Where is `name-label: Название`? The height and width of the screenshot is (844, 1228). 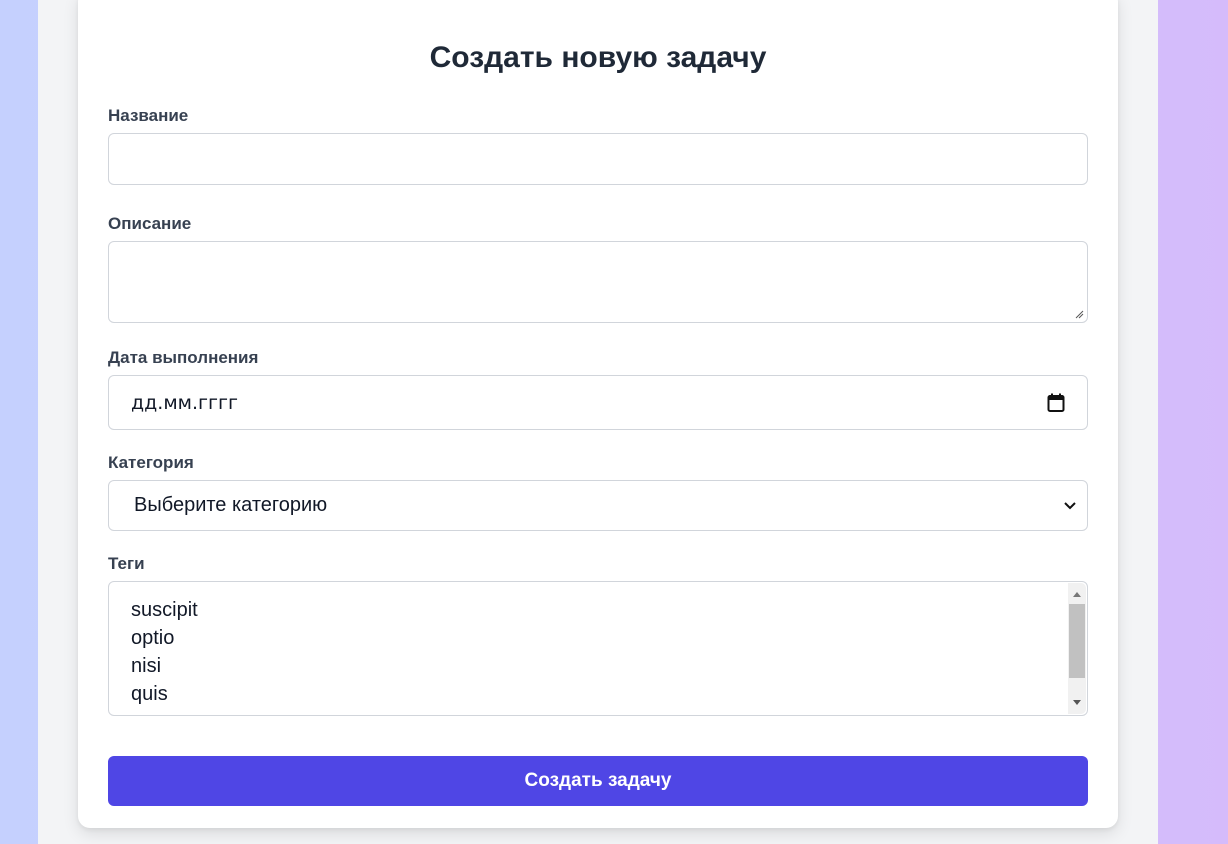 name-label: Название is located at coordinates (148, 115).